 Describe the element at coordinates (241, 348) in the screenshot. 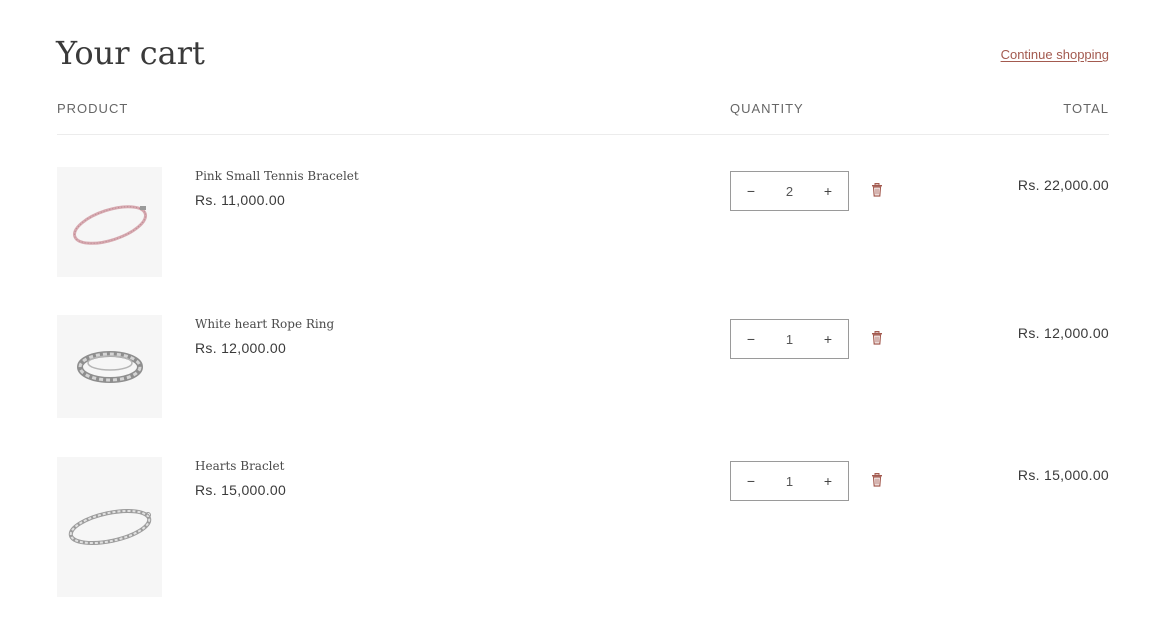

I see `product-price: Rs. 12,000.00` at that location.